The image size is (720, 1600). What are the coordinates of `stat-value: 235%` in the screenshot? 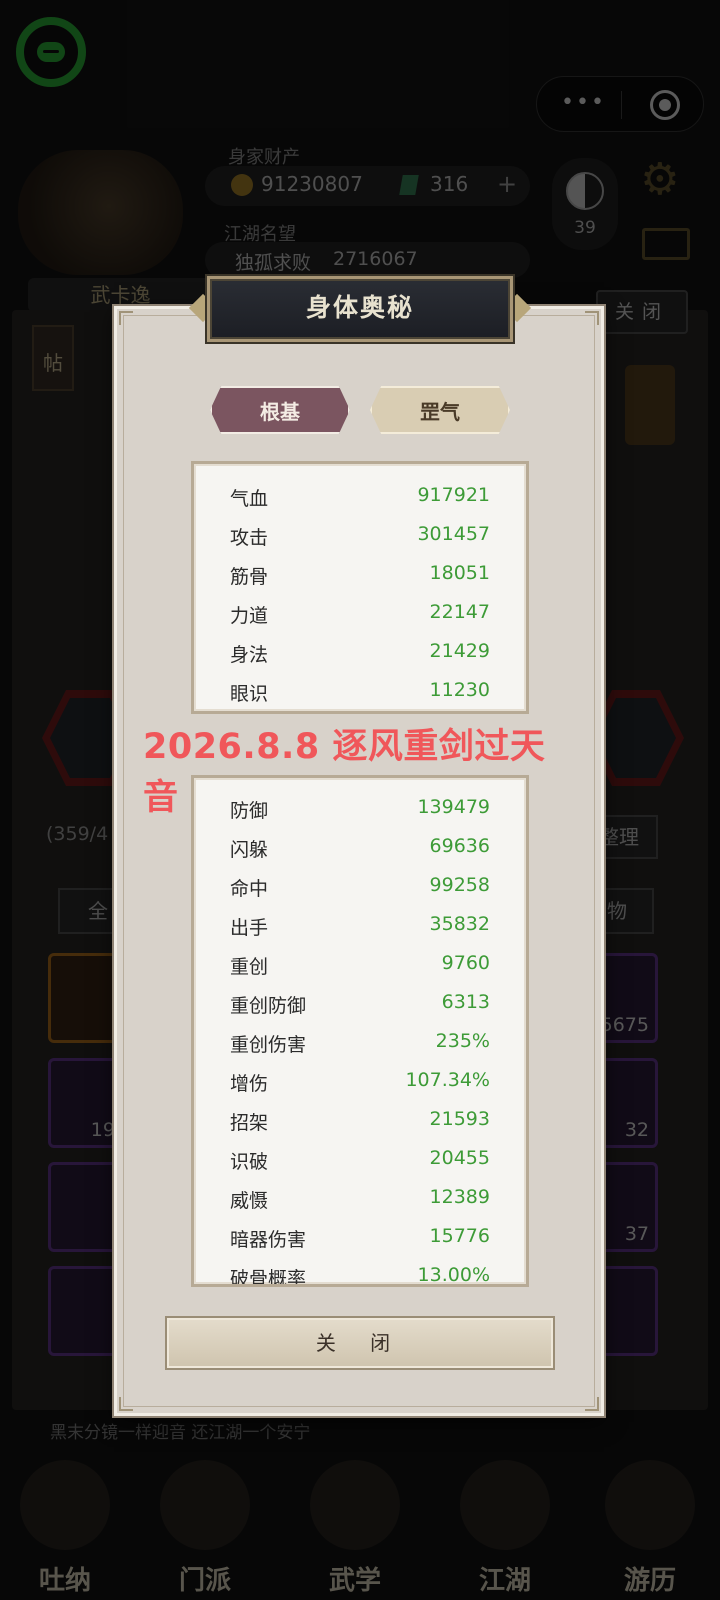 It's located at (462, 1041).